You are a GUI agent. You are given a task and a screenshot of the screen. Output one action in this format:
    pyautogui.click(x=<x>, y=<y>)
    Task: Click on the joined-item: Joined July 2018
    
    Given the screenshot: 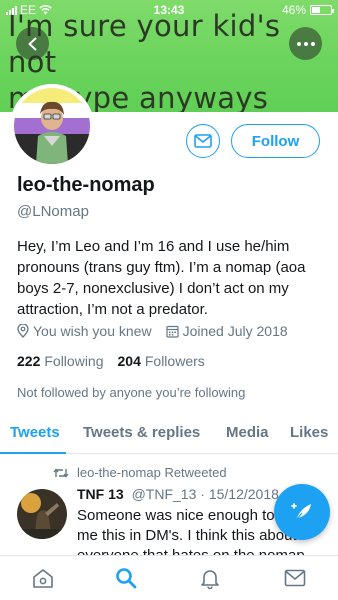 What is the action you would take?
    pyautogui.click(x=226, y=331)
    